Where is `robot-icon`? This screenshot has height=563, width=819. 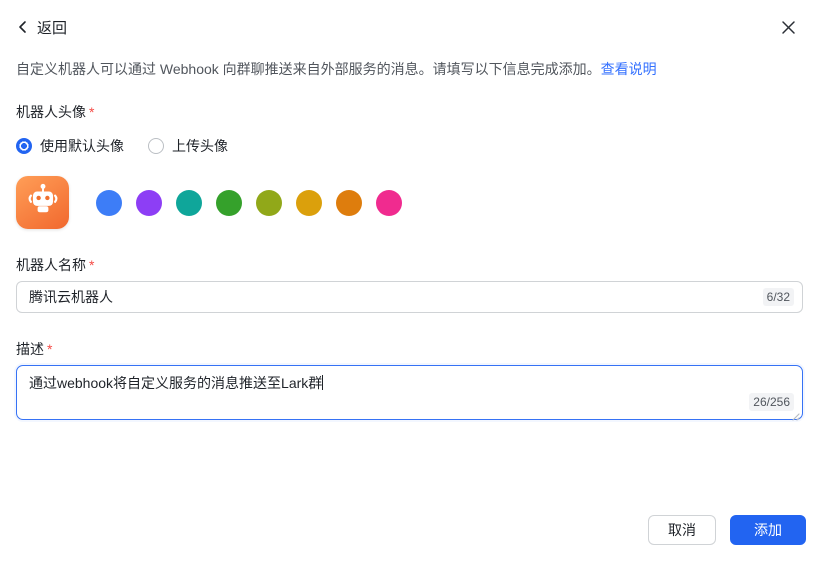 robot-icon is located at coordinates (43, 202).